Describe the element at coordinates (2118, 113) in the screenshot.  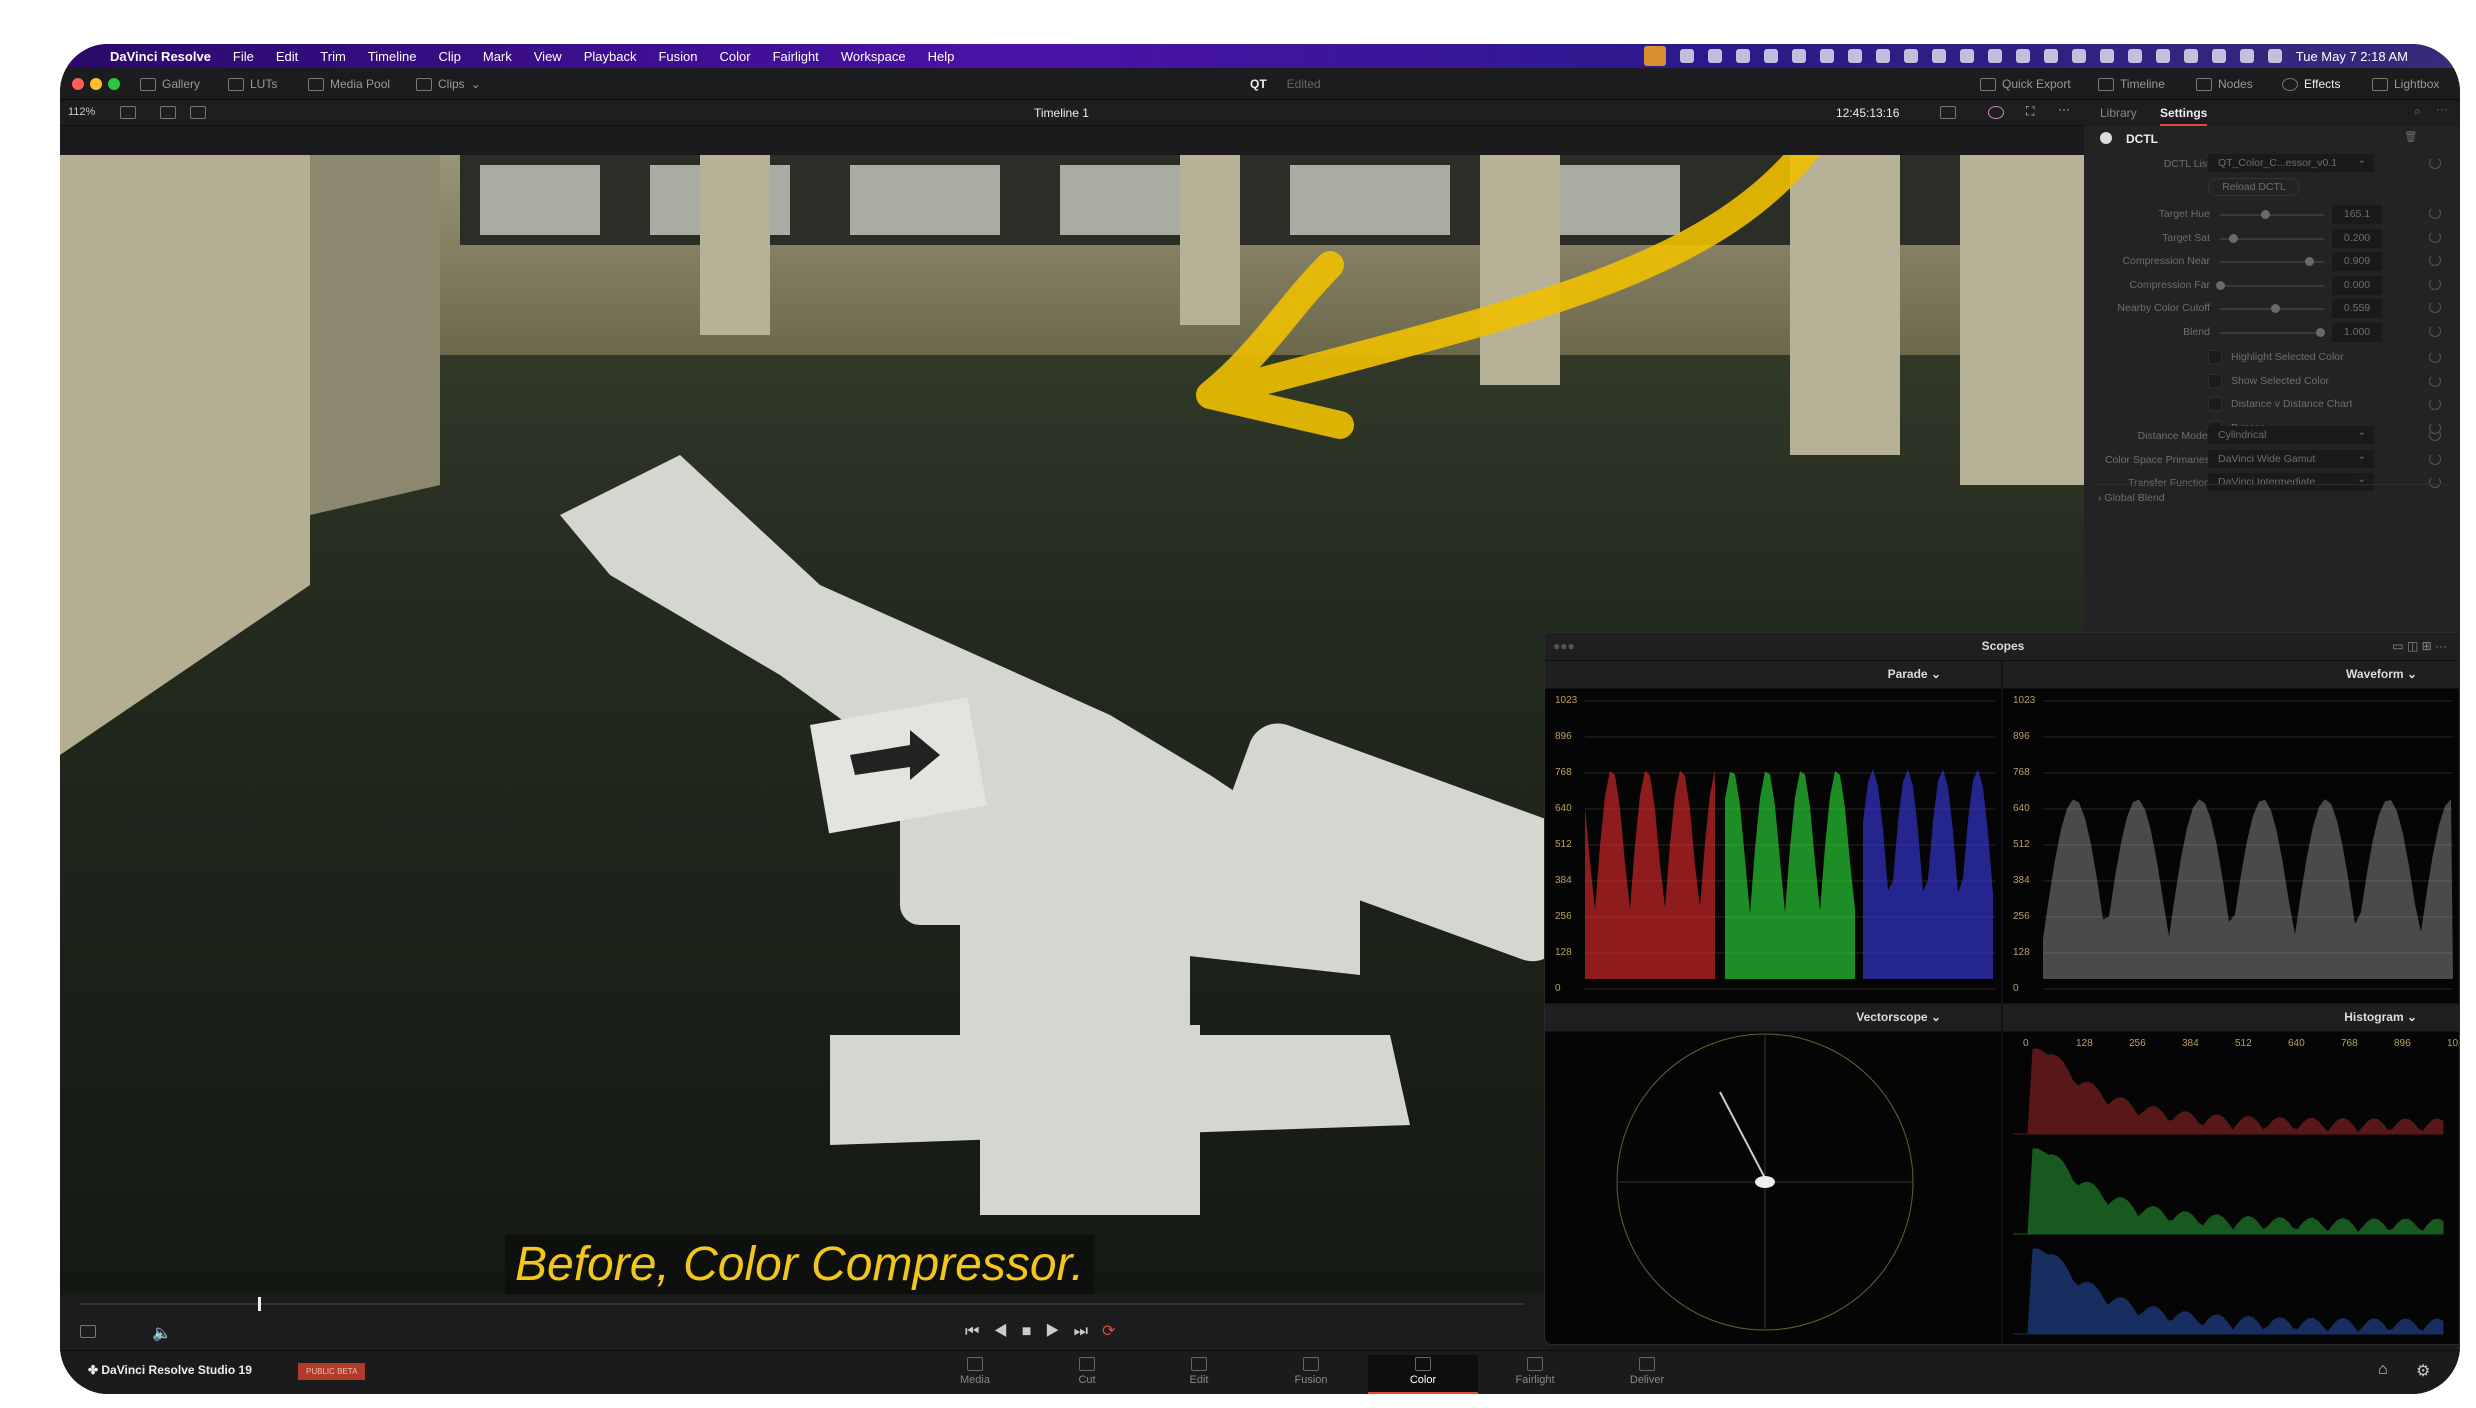
I see `tab-library: Library` at that location.